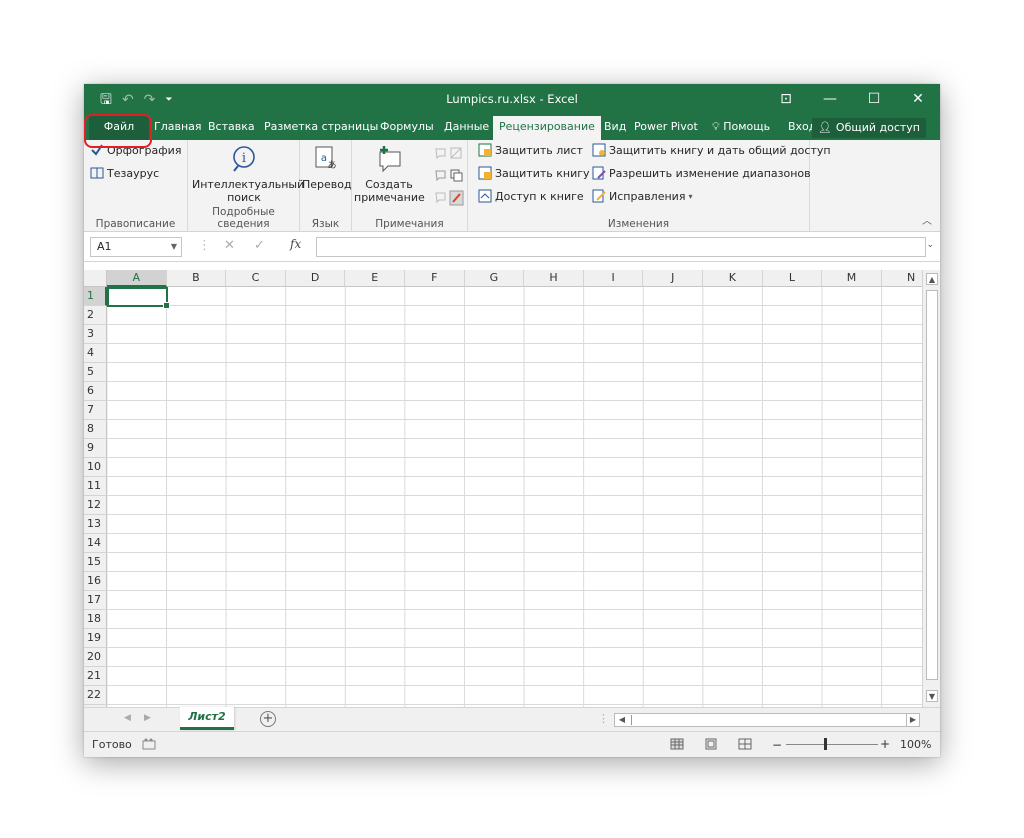 This screenshot has height=838, width=1024. I want to click on lightbulb-info-icon: i, so click(244, 159).